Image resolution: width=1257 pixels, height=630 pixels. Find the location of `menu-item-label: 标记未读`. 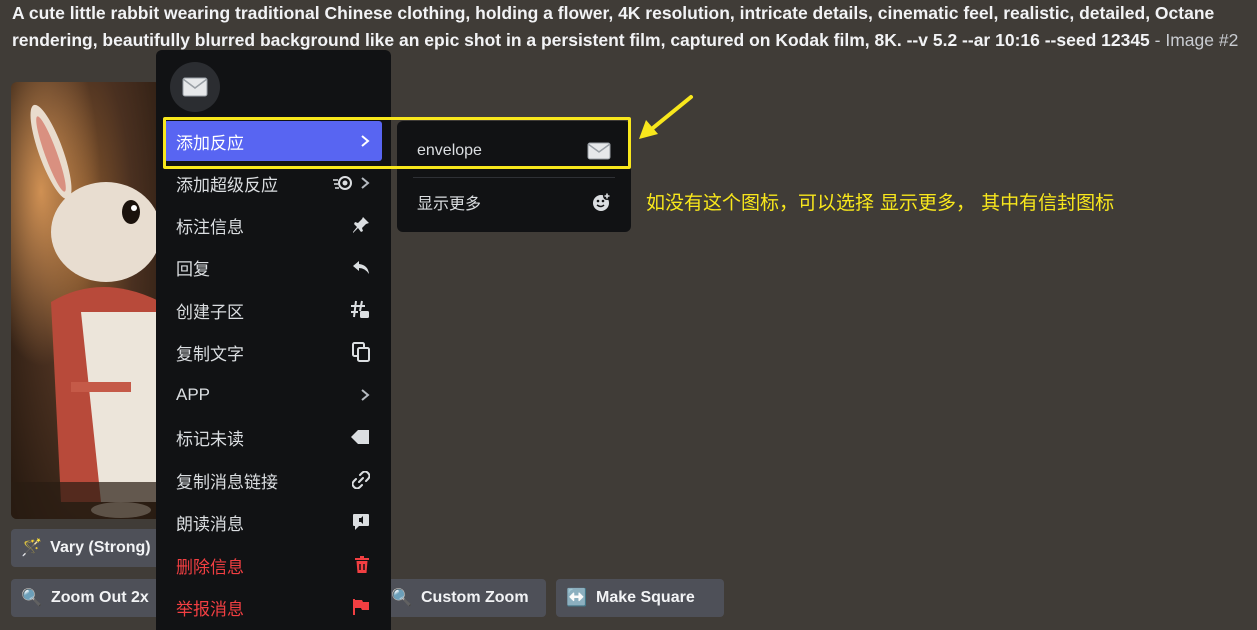

menu-item-label: 标记未读 is located at coordinates (210, 439).